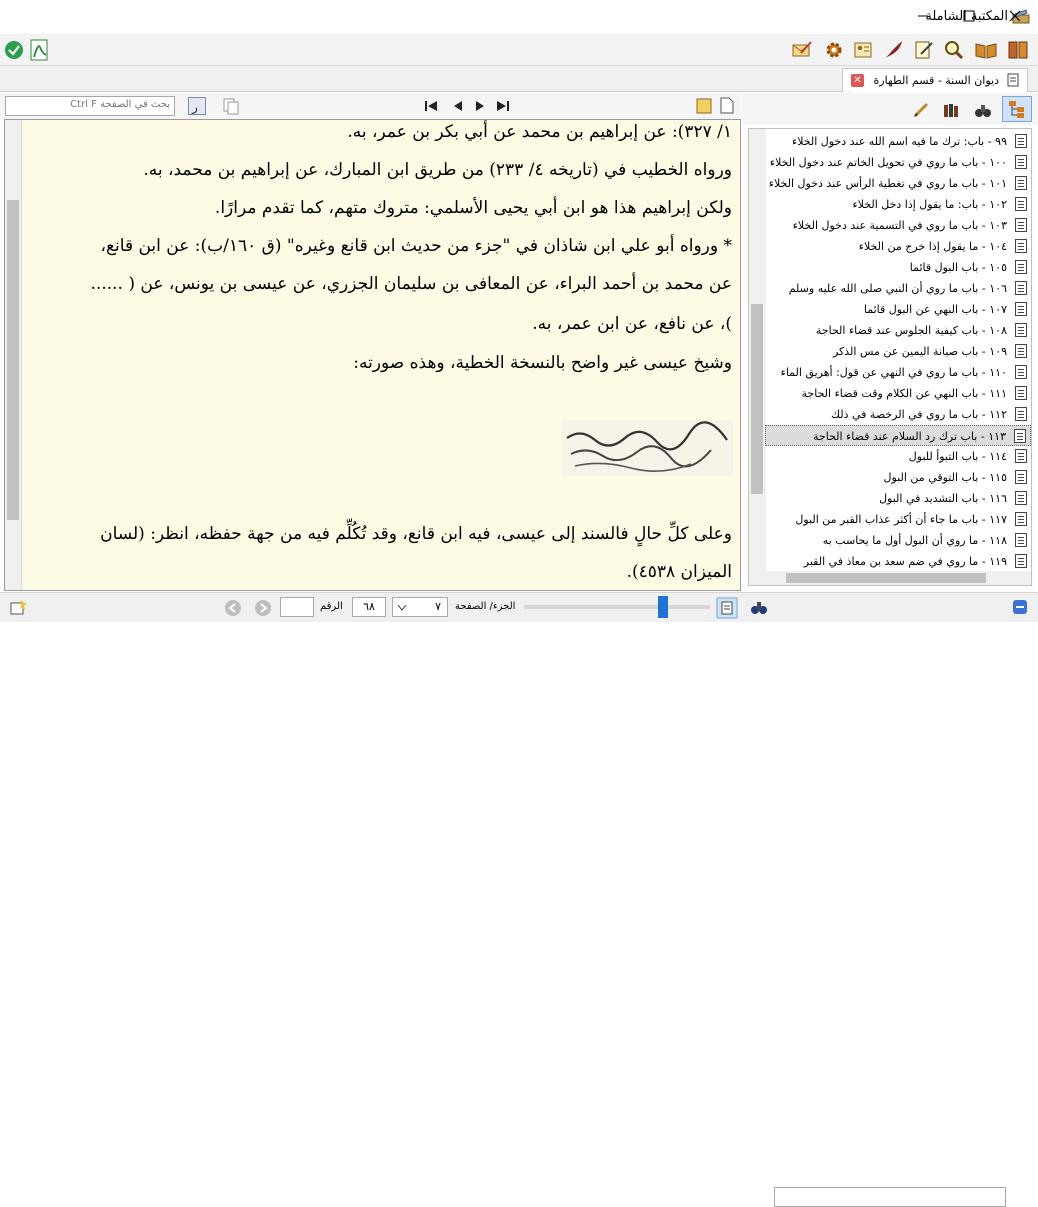 This screenshot has height=1207, width=1038. What do you see at coordinates (802, 50) in the screenshot?
I see `mail-tool-button` at bounding box center [802, 50].